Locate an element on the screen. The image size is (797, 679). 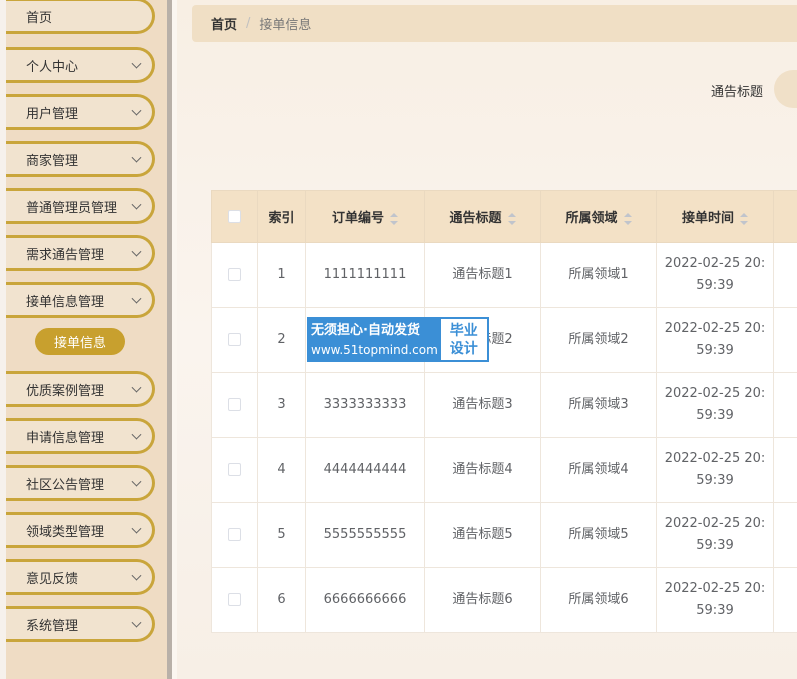
sidebar-item: 系统管理 is located at coordinates (80, 624).